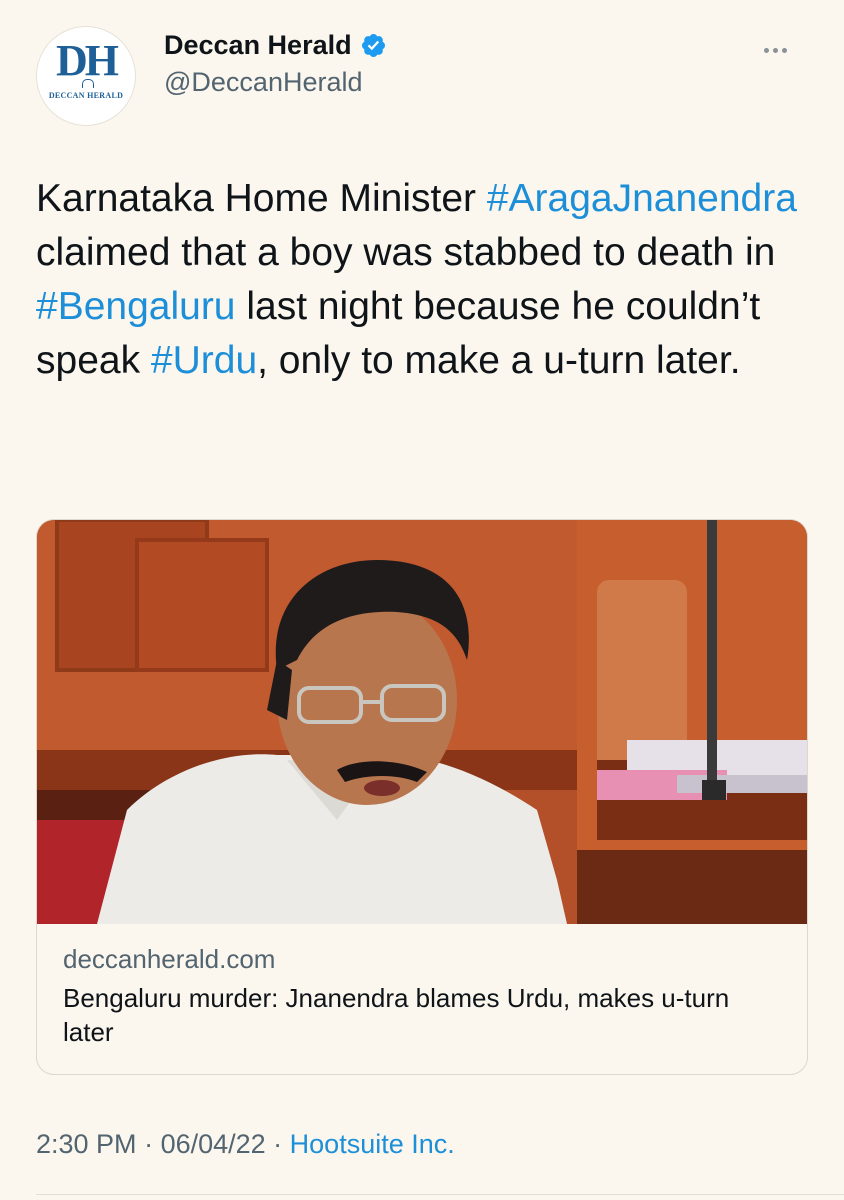  I want to click on card-domain: deccanherald.com, so click(169, 959).